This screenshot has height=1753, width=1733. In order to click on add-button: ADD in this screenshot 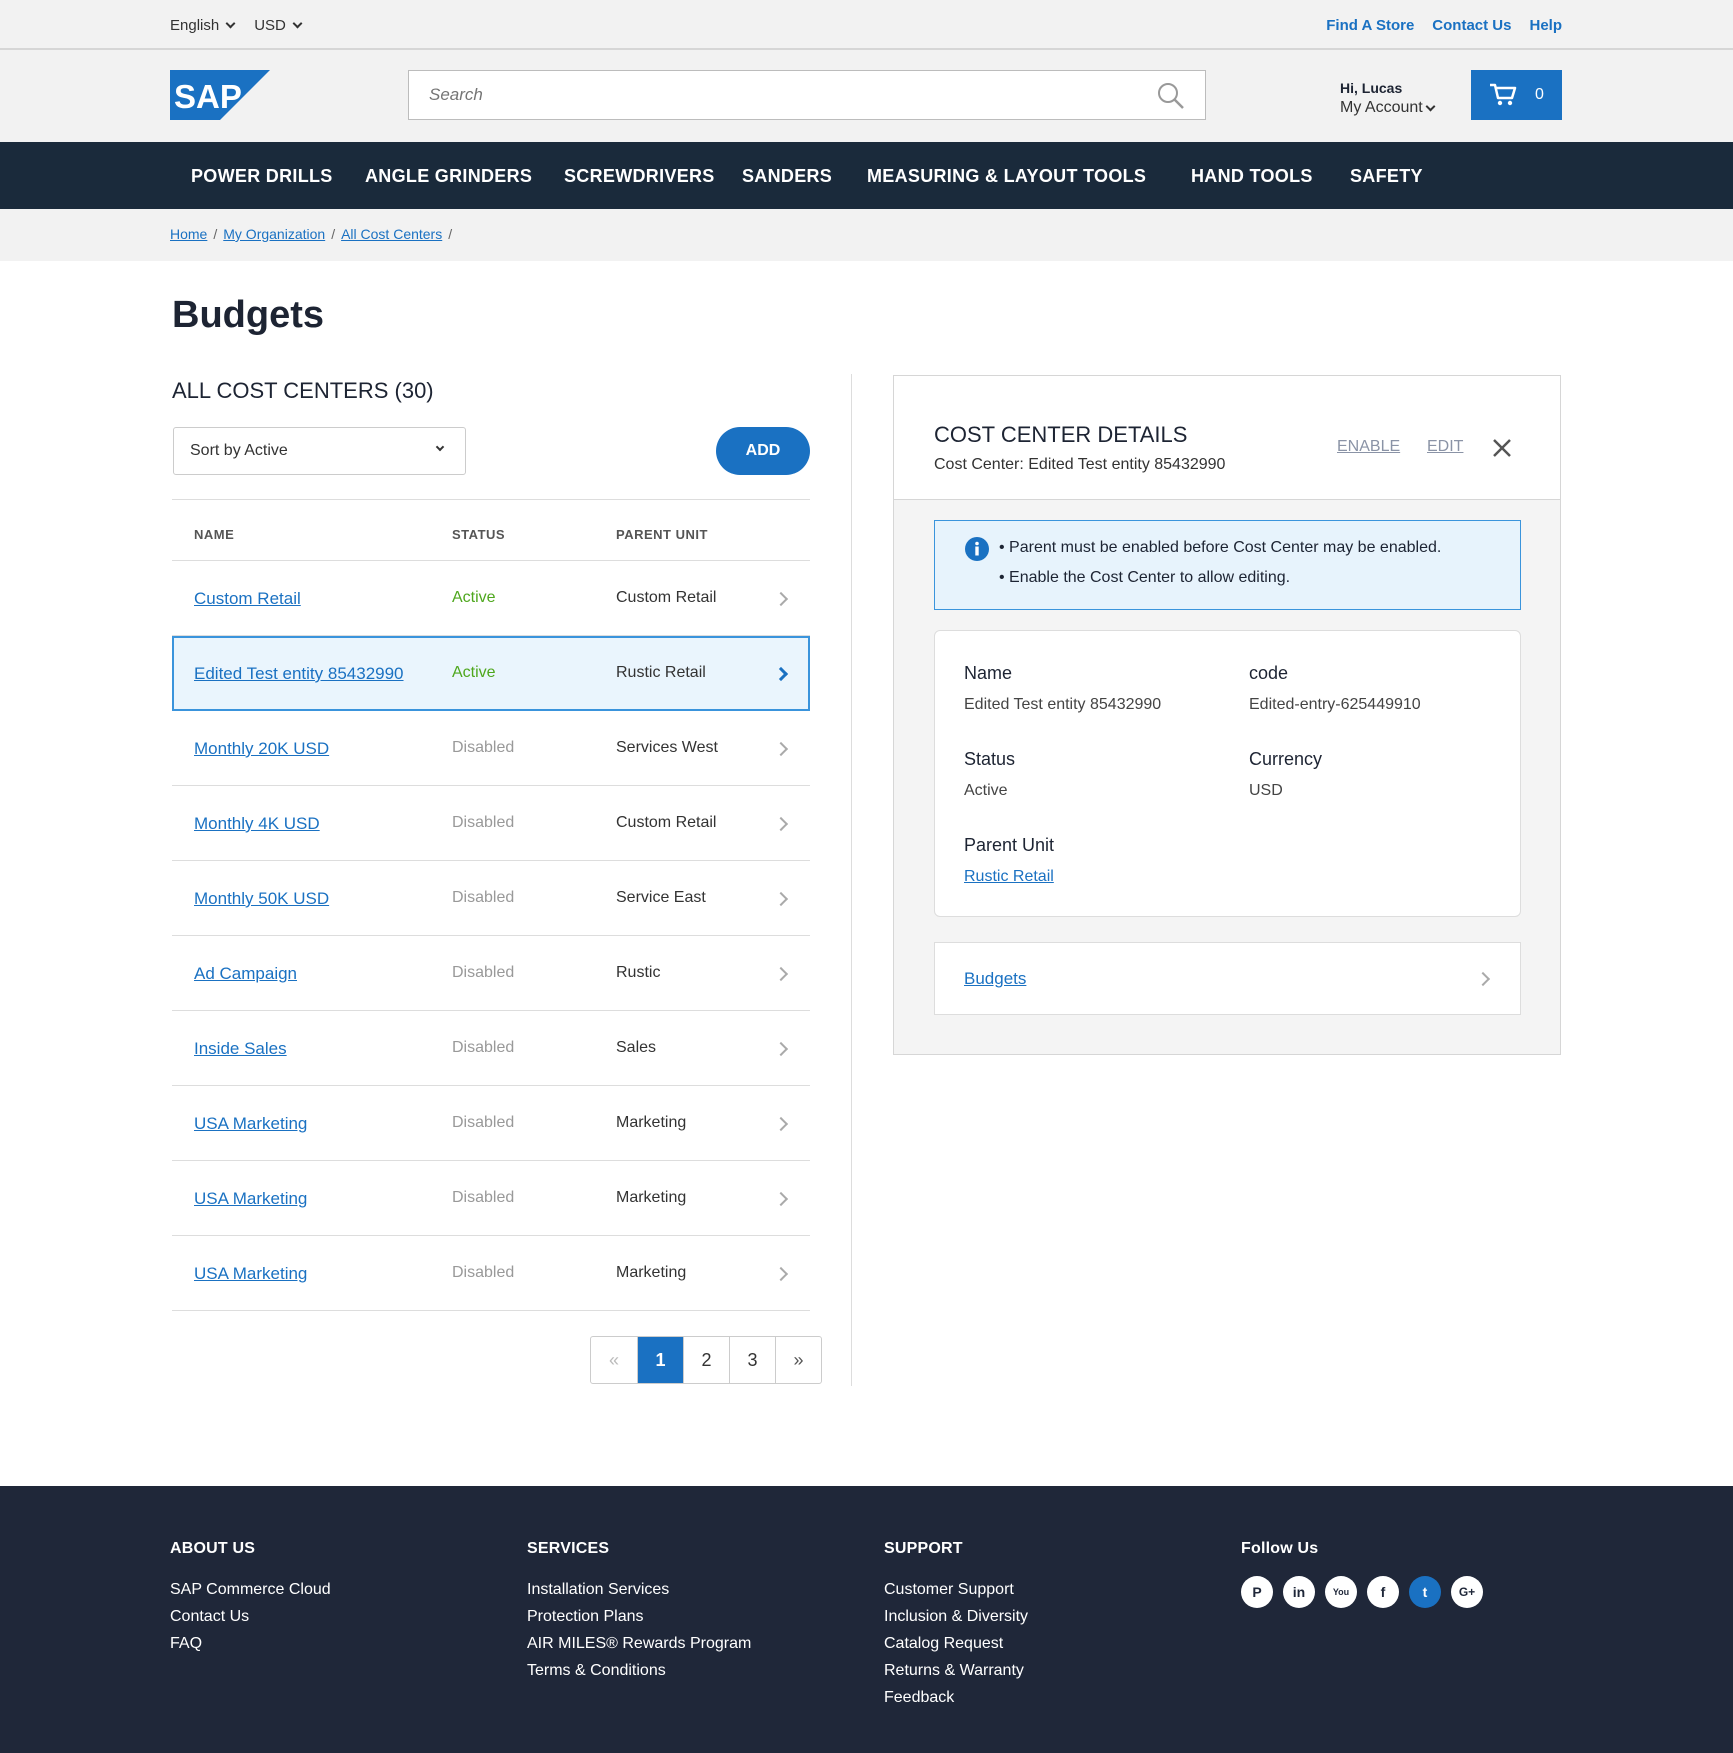, I will do `click(763, 451)`.